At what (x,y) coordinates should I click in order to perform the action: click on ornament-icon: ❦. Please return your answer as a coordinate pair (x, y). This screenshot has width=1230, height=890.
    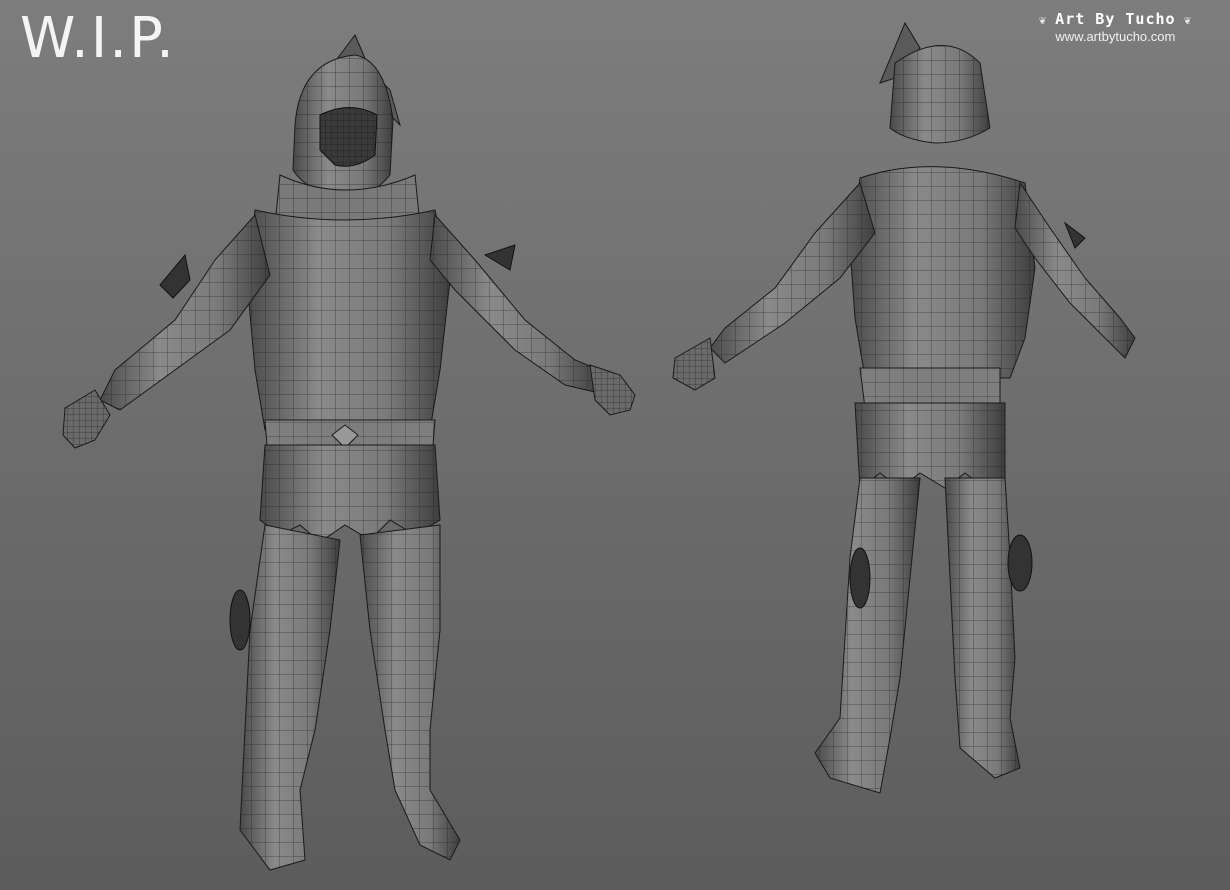
    Looking at the image, I should click on (1183, 20).